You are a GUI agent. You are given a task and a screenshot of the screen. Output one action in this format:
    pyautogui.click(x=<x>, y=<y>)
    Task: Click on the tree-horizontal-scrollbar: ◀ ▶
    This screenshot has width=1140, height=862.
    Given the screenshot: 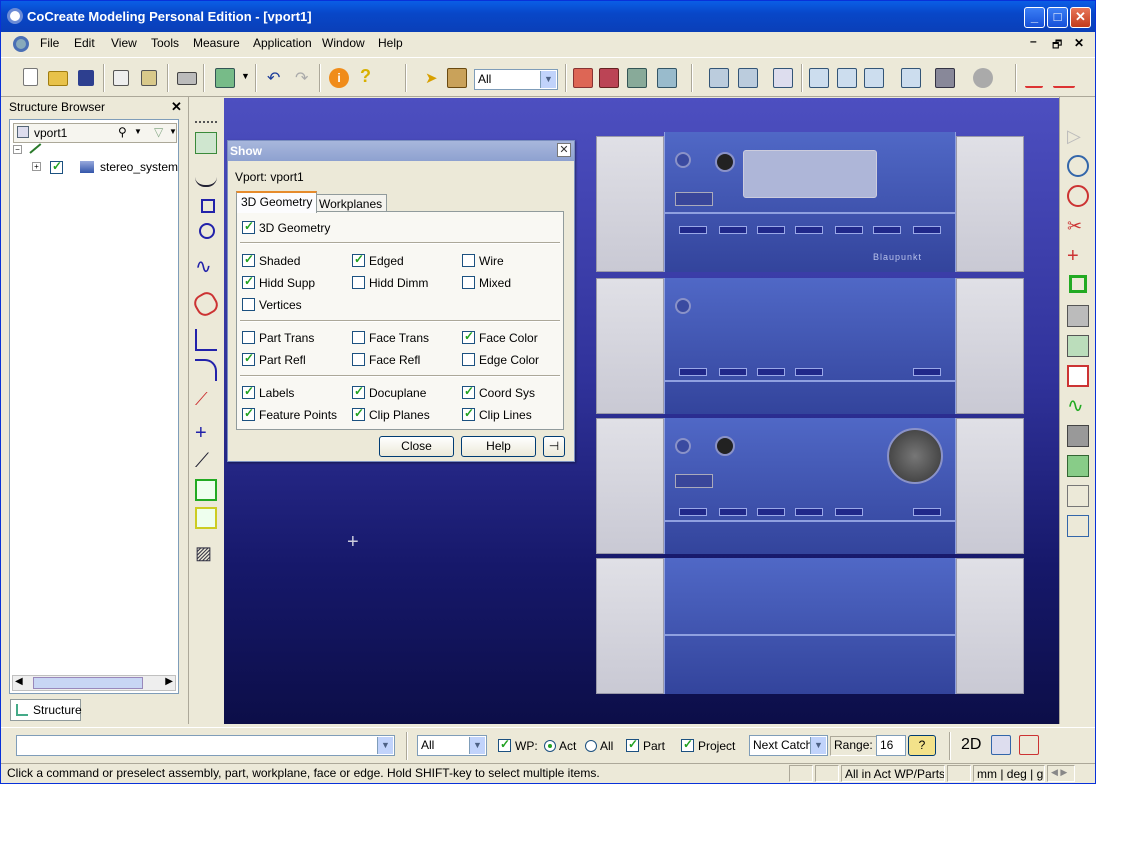 What is the action you would take?
    pyautogui.click(x=94, y=683)
    